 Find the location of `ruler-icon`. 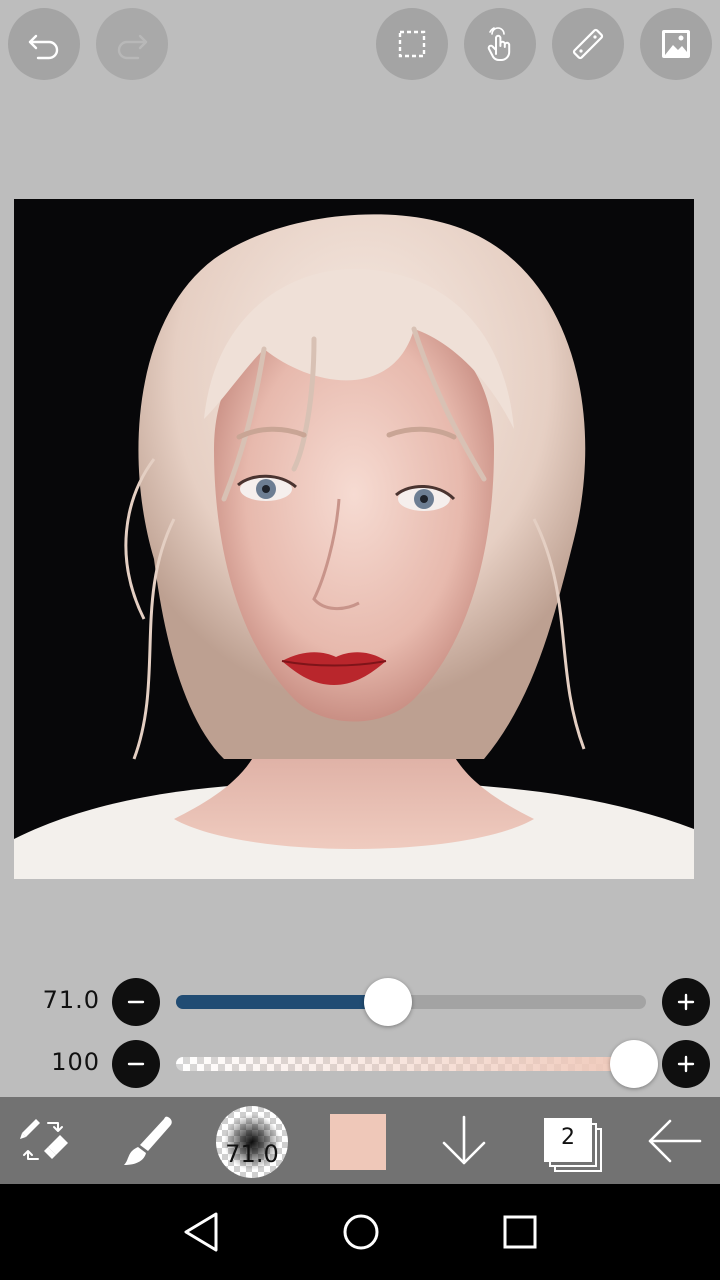

ruler-icon is located at coordinates (588, 44).